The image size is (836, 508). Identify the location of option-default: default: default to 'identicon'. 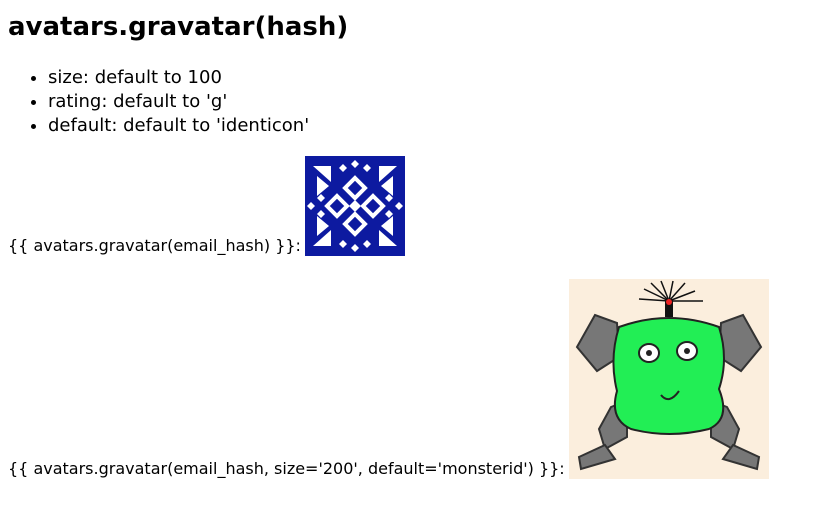
(178, 126).